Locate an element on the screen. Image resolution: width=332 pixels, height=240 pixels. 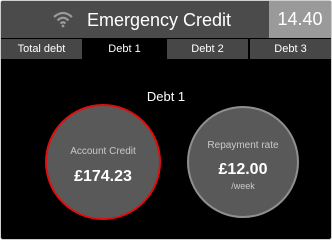
tab-debt-1: Debt 1 is located at coordinates (125, 49).